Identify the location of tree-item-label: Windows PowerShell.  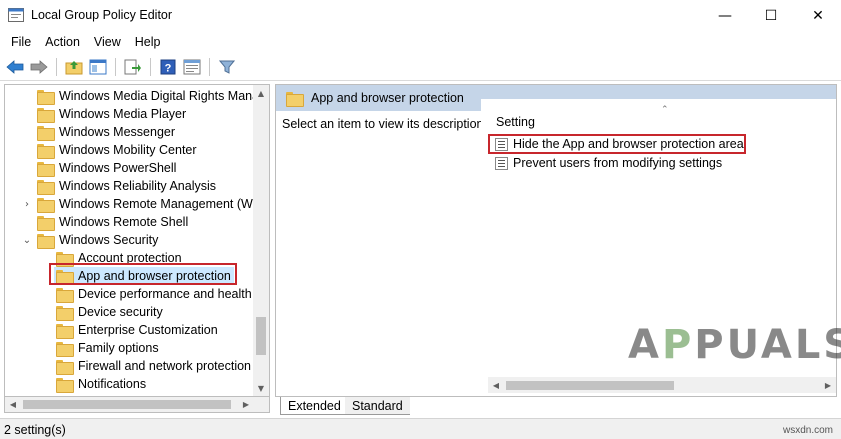
(118, 168).